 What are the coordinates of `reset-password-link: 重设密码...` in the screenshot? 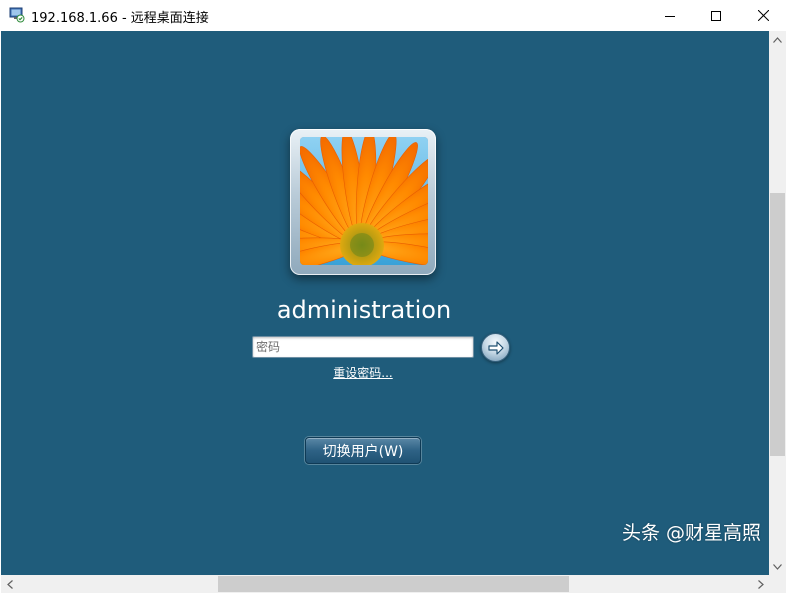 It's located at (363, 372).